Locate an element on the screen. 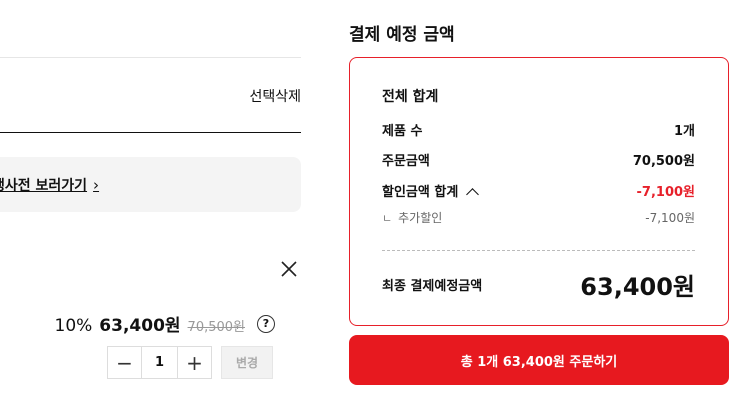  help-icon: ? is located at coordinates (266, 323).